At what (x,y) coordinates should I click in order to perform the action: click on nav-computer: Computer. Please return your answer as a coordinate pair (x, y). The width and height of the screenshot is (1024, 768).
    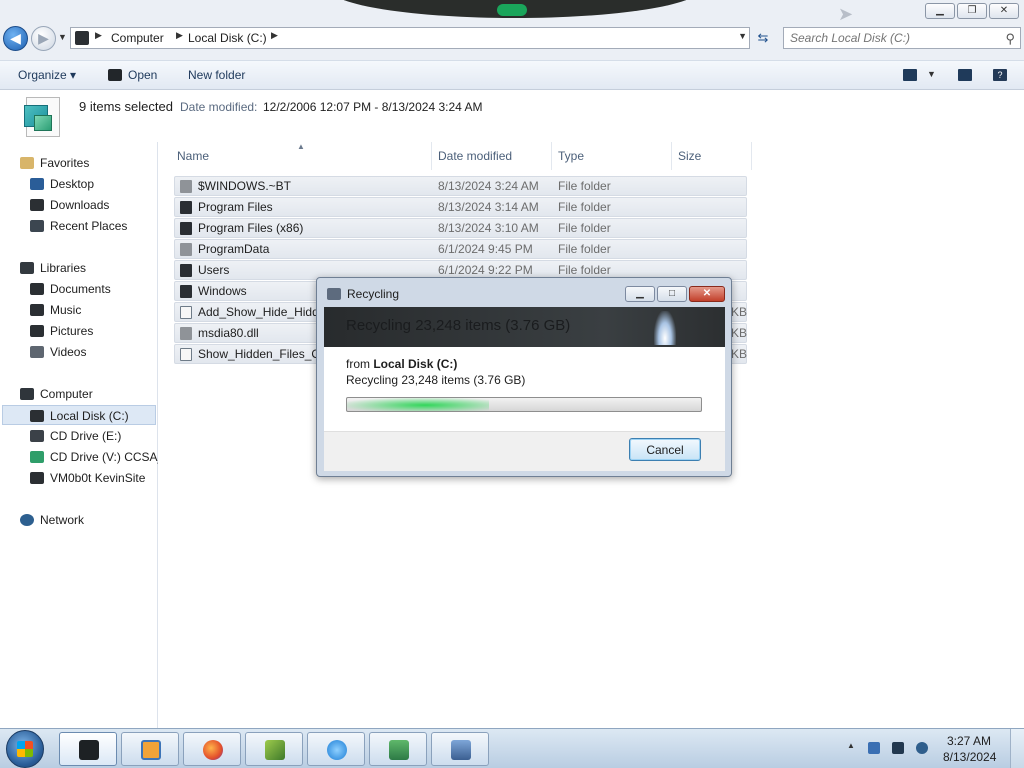
    Looking at the image, I should click on (56, 394).